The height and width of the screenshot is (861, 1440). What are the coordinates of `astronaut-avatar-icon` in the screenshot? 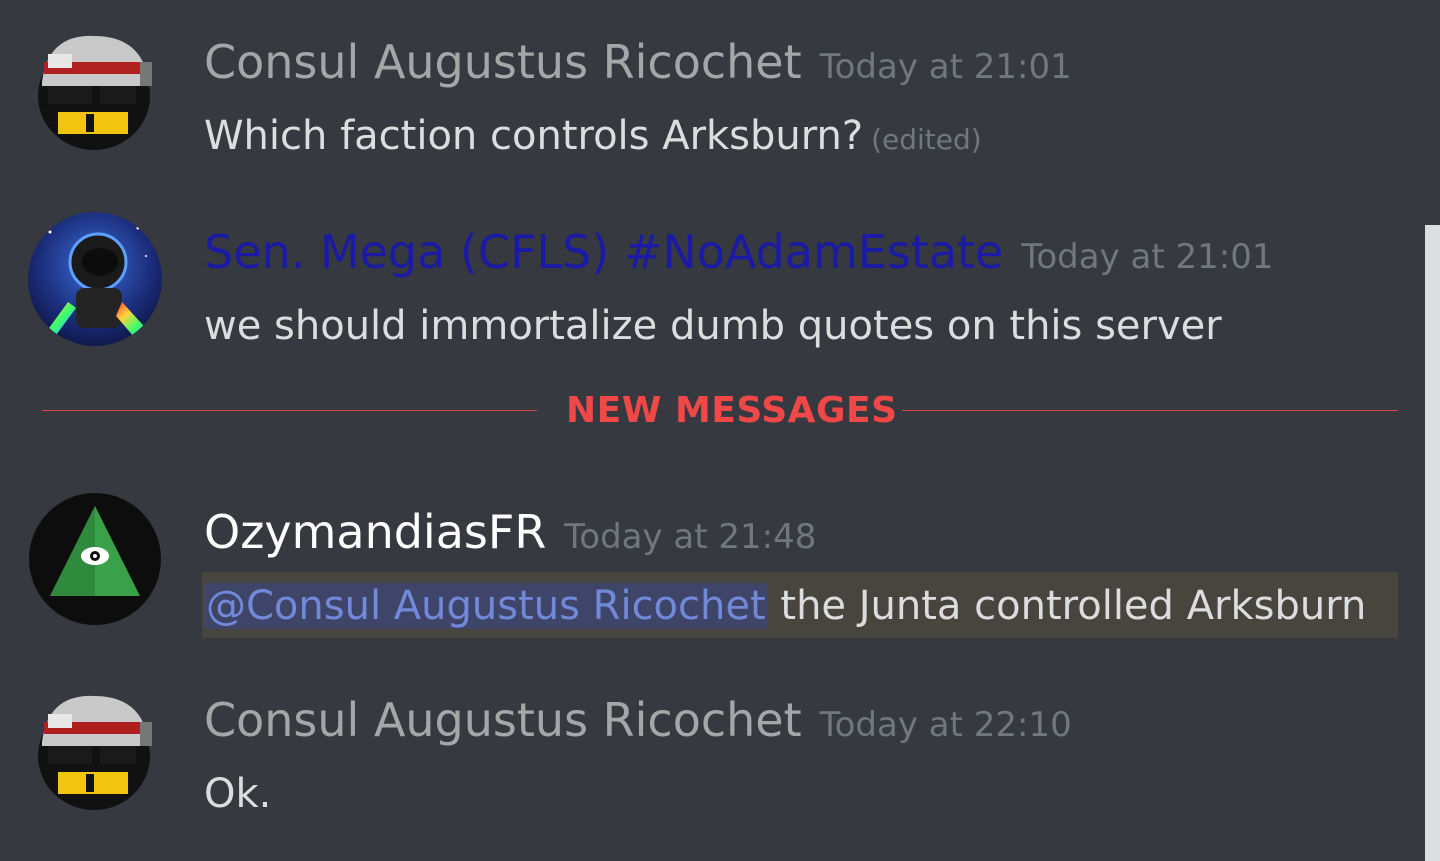 It's located at (95, 279).